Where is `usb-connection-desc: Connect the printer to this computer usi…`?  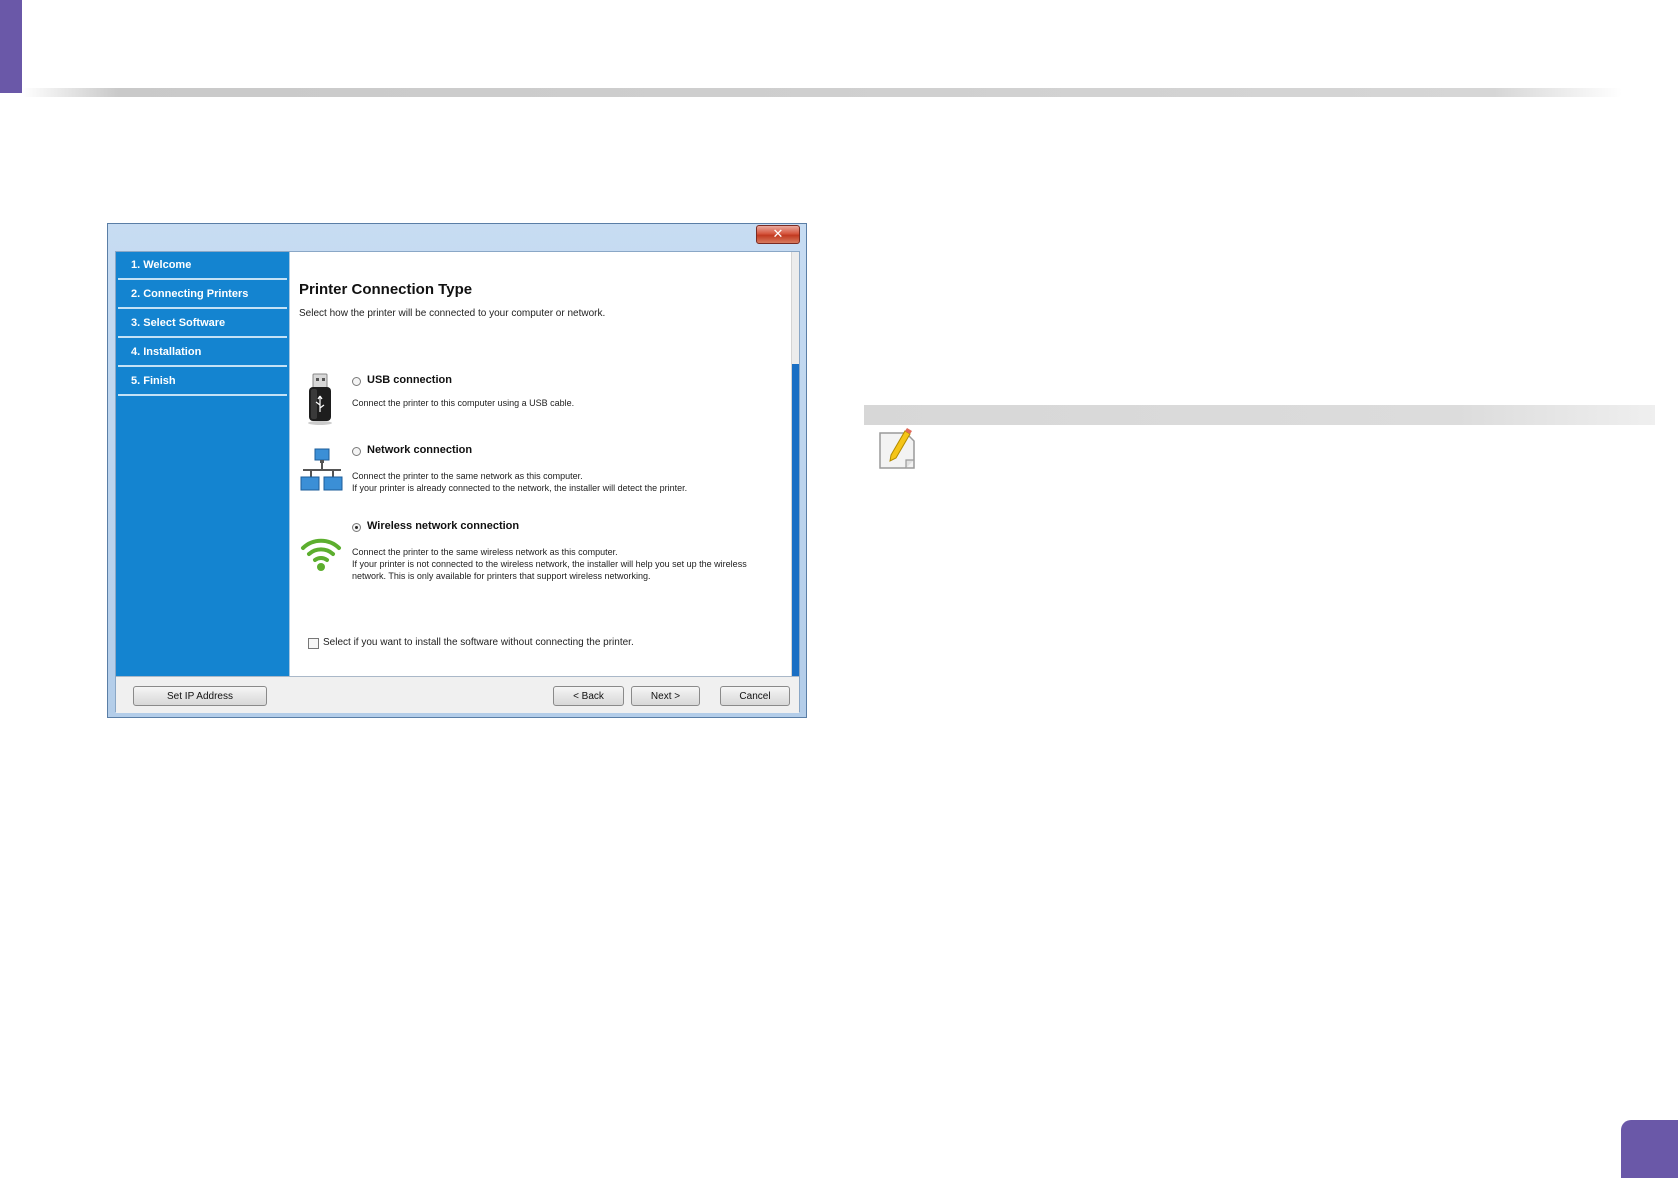
usb-connection-desc: Connect the printer to this computer usi… is located at coordinates (463, 403).